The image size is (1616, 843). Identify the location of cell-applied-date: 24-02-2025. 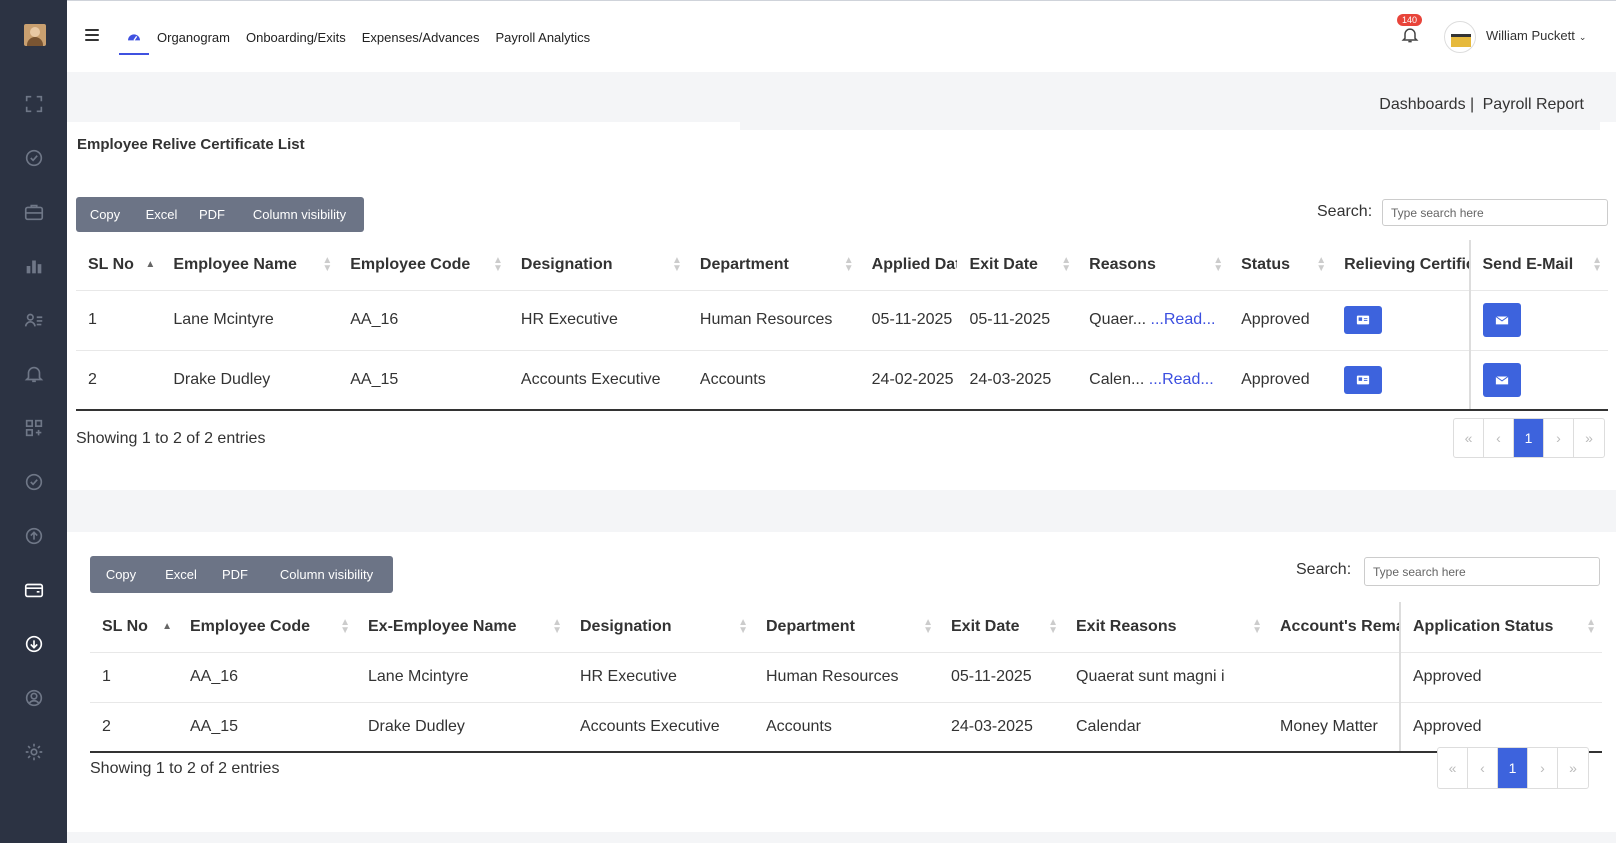
(908, 380).